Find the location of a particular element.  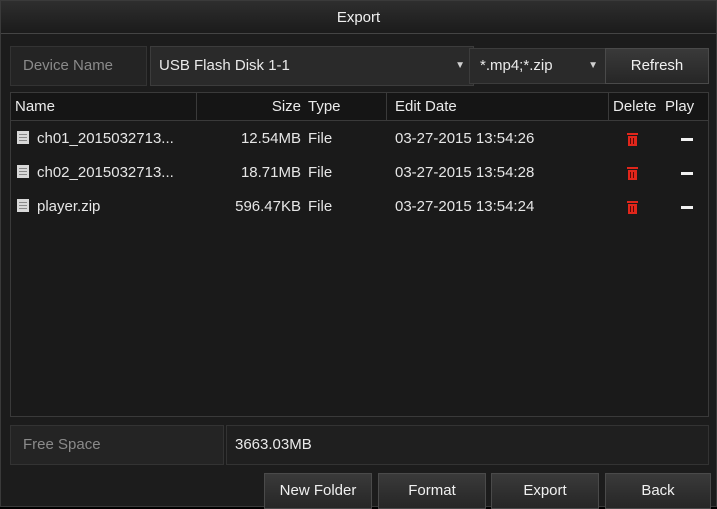

free-space-label: Free Space is located at coordinates (117, 445).